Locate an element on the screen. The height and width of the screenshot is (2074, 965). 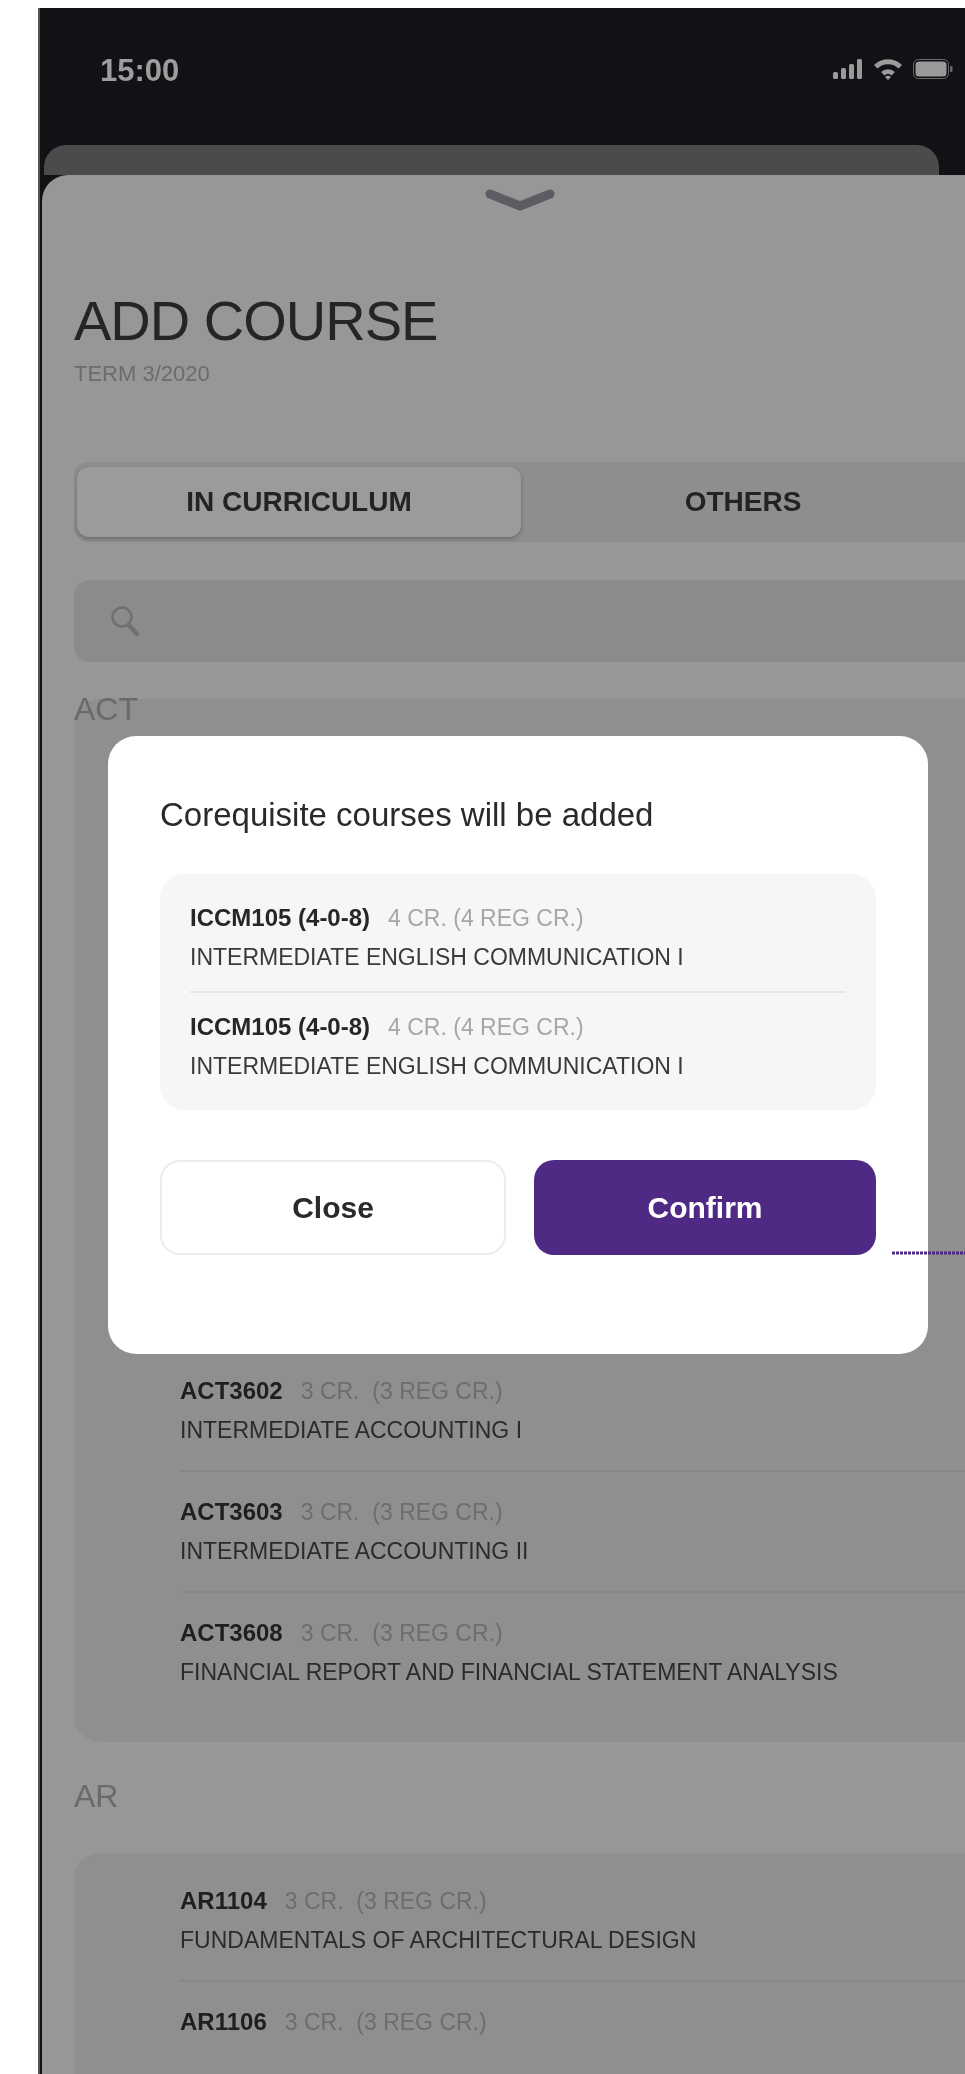
course-code: ACT3603 is located at coordinates (231, 1512).